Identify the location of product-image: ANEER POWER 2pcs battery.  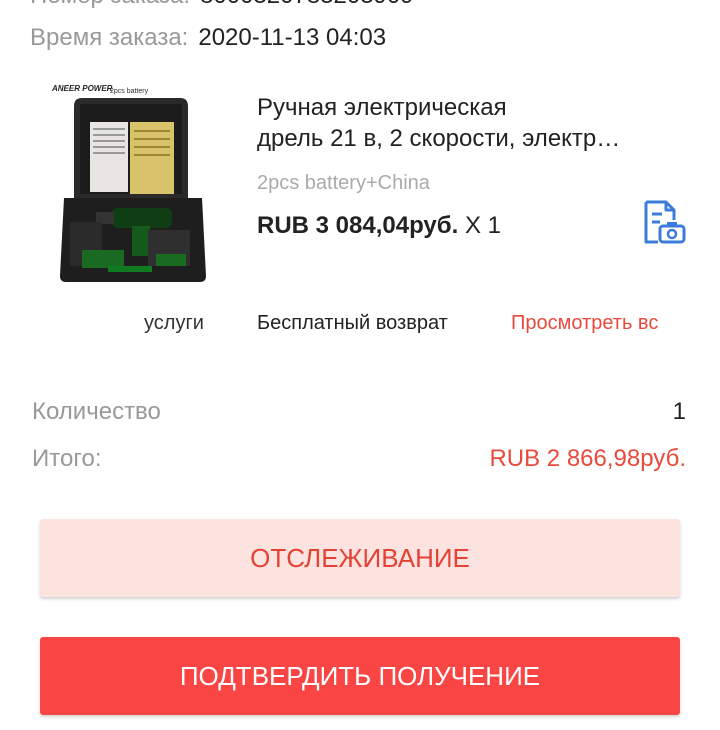
(134, 182).